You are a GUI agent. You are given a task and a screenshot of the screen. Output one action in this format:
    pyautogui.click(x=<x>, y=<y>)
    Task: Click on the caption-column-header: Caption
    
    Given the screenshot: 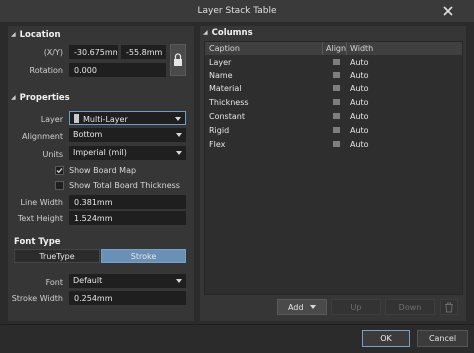 What is the action you would take?
    pyautogui.click(x=224, y=48)
    